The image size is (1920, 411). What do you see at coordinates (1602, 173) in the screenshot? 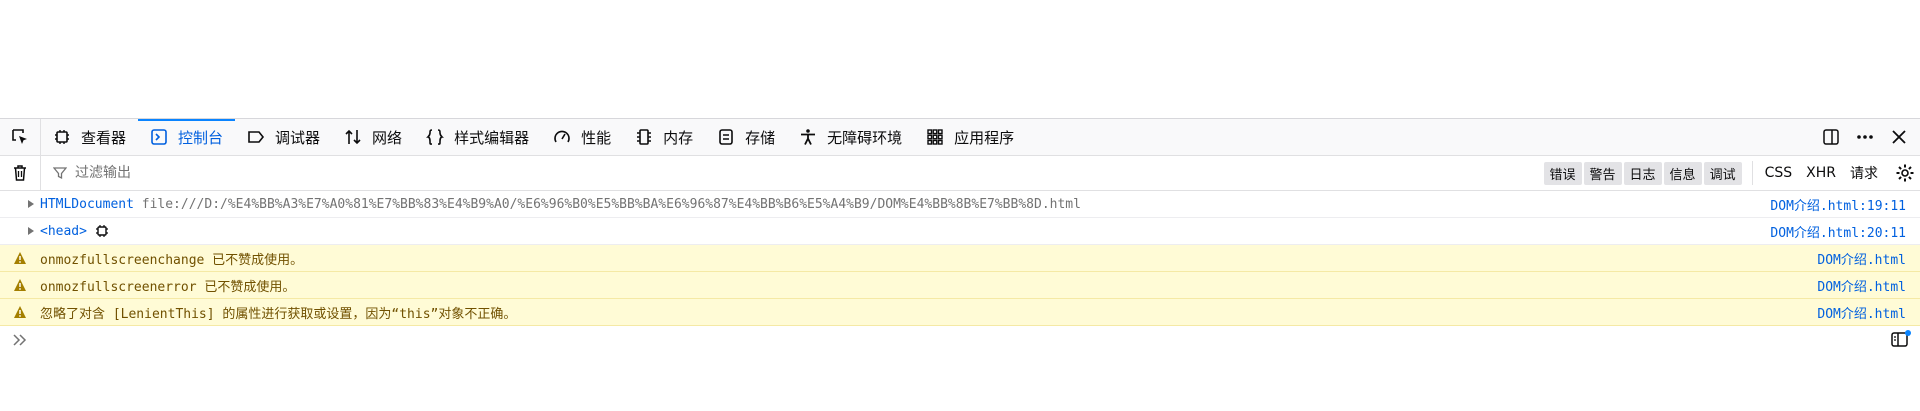
I see `filter-warnings-button: 警告` at bounding box center [1602, 173].